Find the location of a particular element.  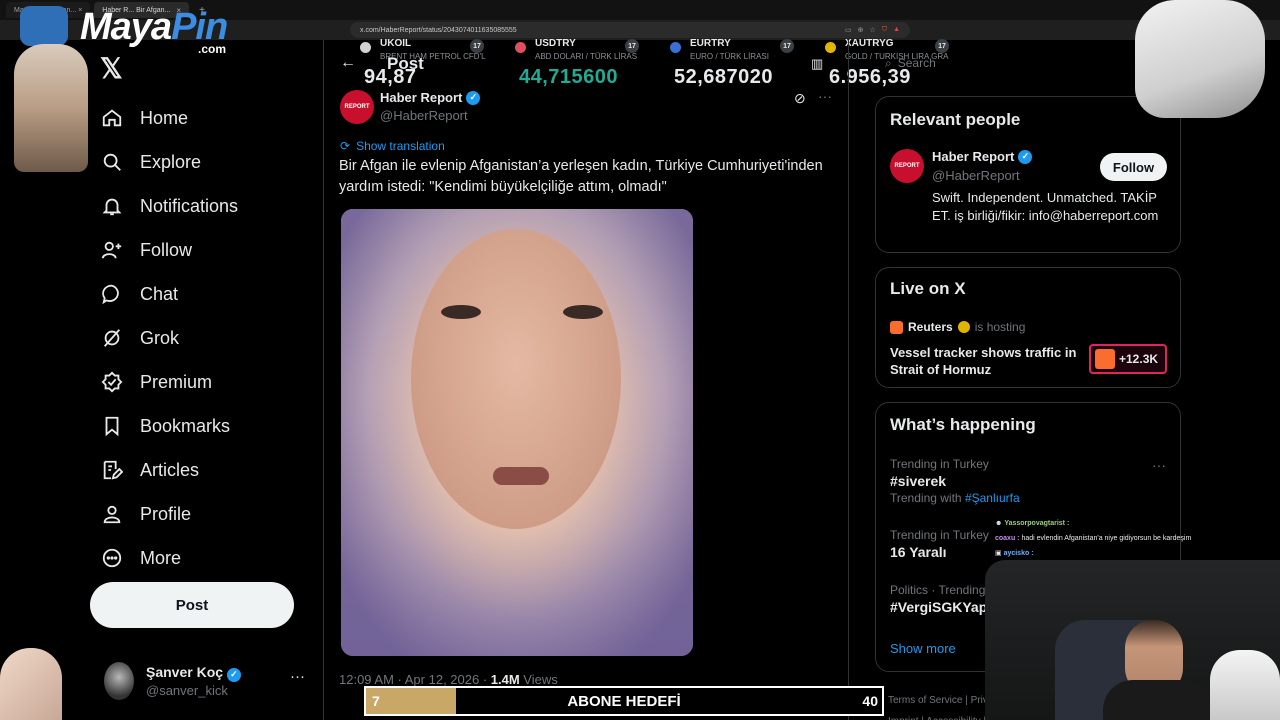

nav-item-explore: Explore is located at coordinates (169, 162).